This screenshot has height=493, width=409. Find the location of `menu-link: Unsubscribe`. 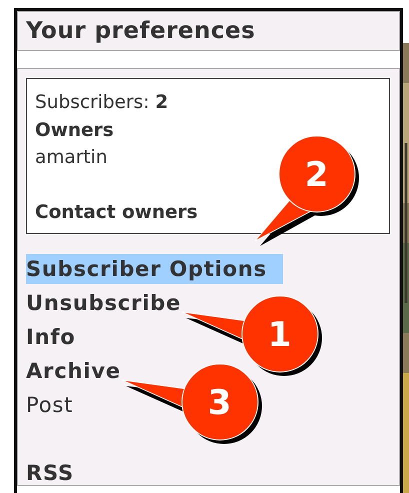

menu-link: Unsubscribe is located at coordinates (105, 303).